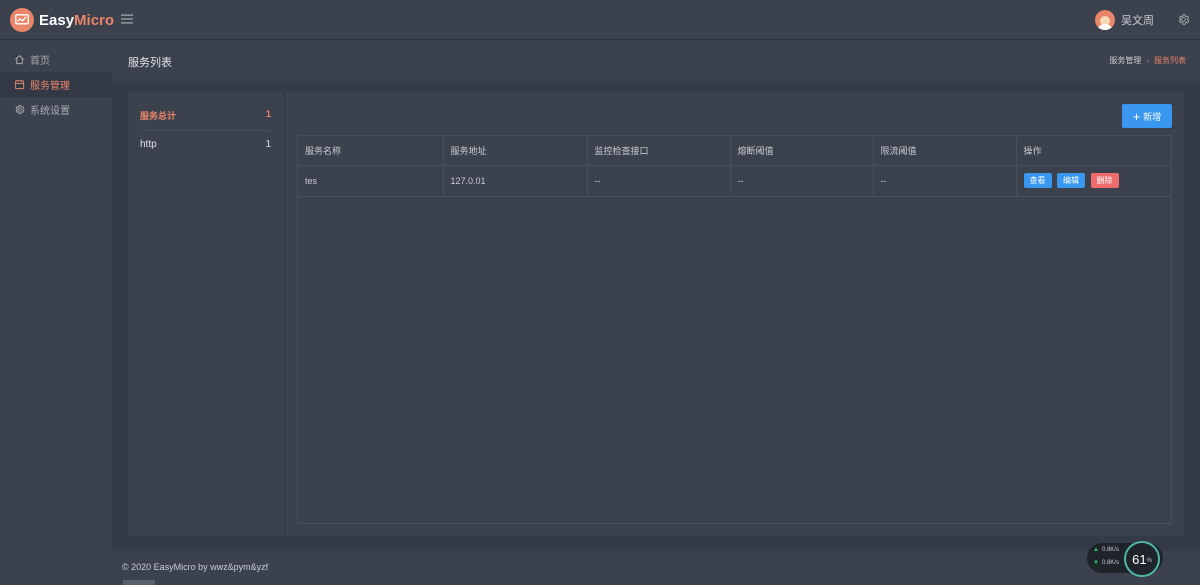 This screenshot has width=1200, height=585. What do you see at coordinates (127, 20) in the screenshot?
I see `menu-toggle-icon` at bounding box center [127, 20].